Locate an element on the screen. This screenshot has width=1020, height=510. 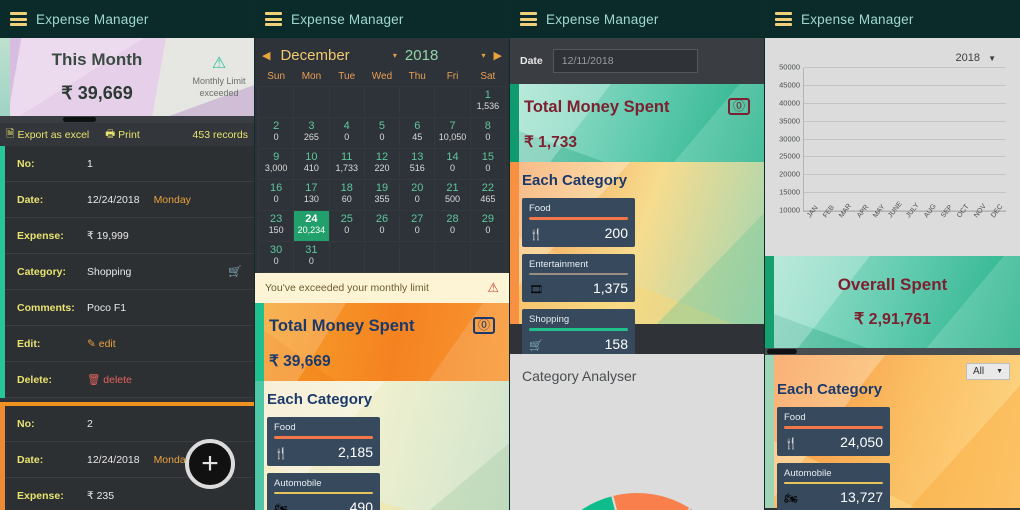
calendar-day-cell: 11 1,733 is located at coordinates (346, 164).